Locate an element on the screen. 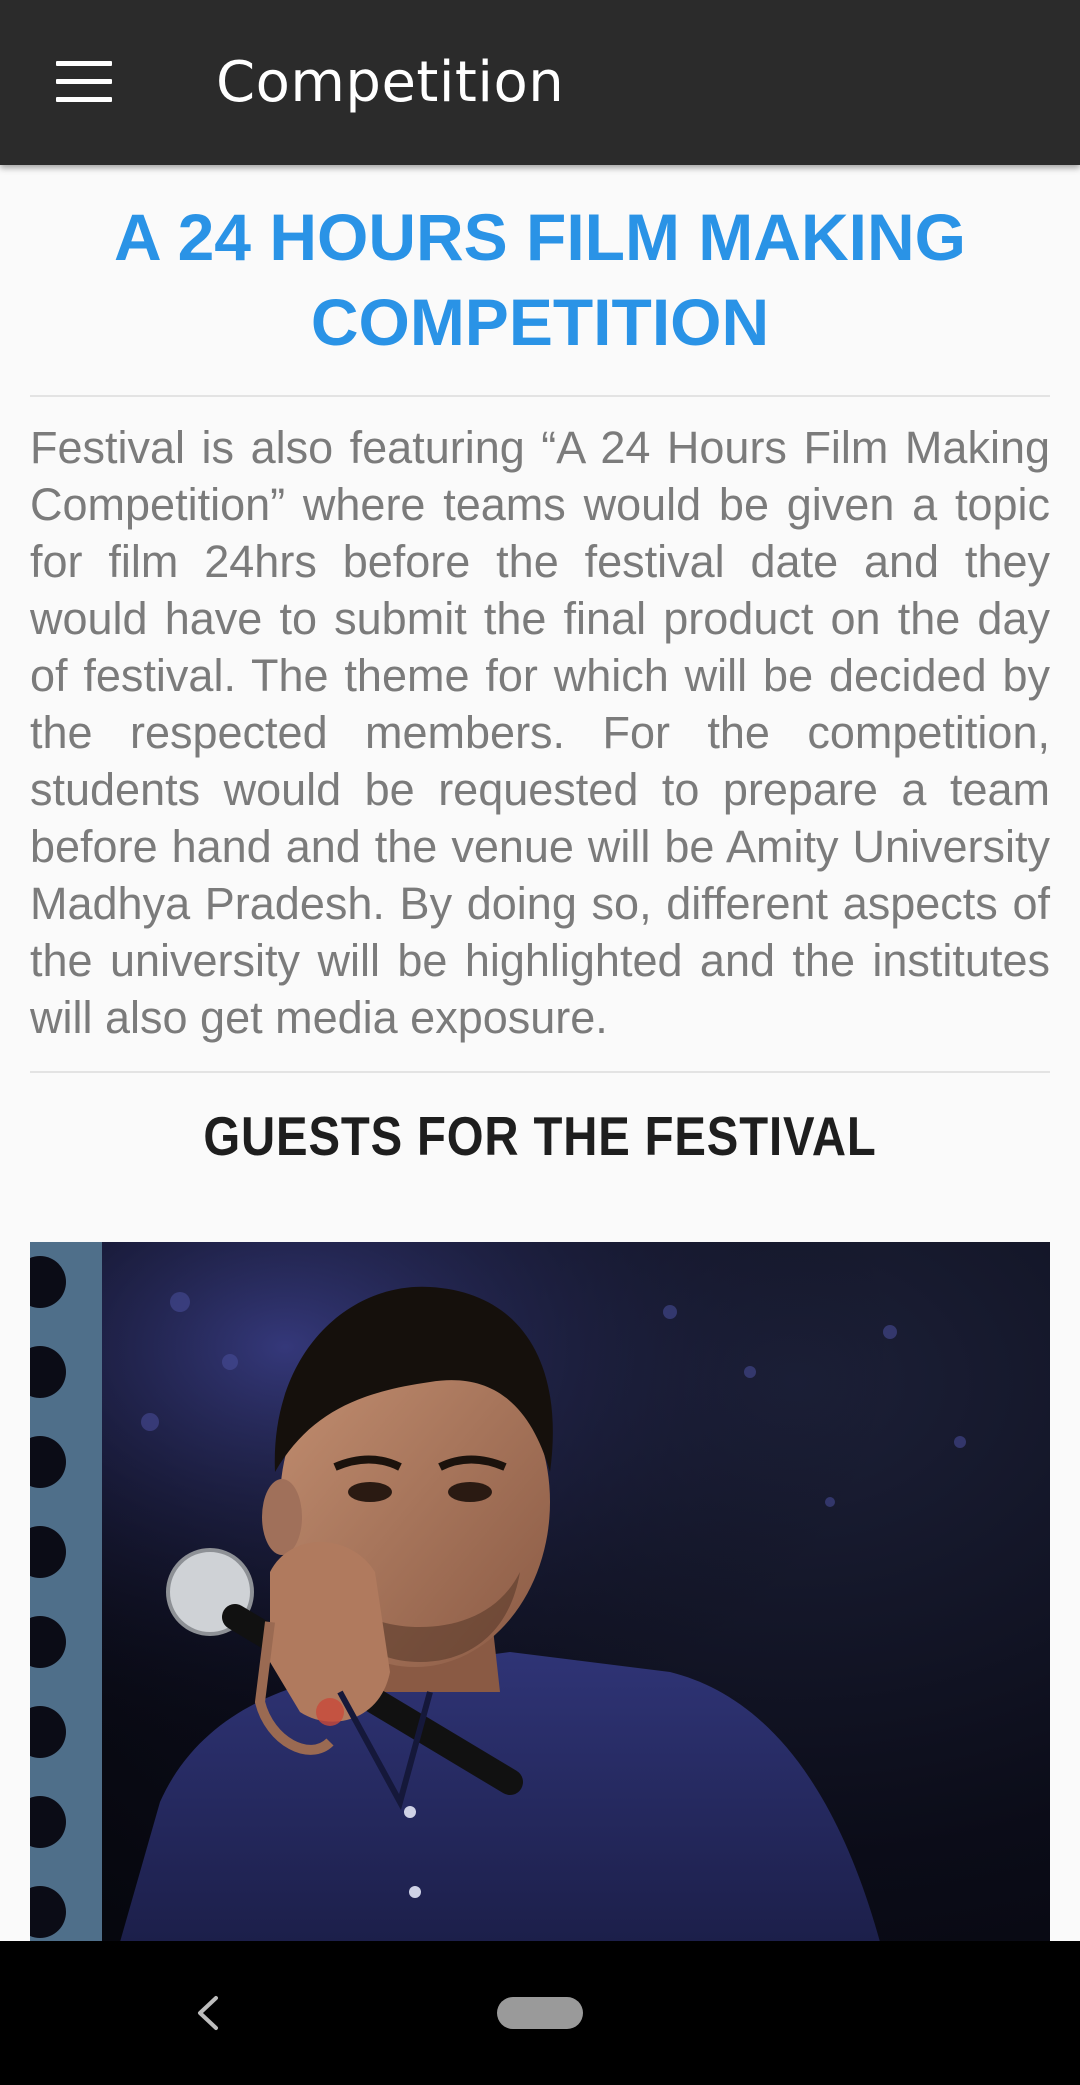 The height and width of the screenshot is (2085, 1080). home-pill-icon is located at coordinates (540, 2013).